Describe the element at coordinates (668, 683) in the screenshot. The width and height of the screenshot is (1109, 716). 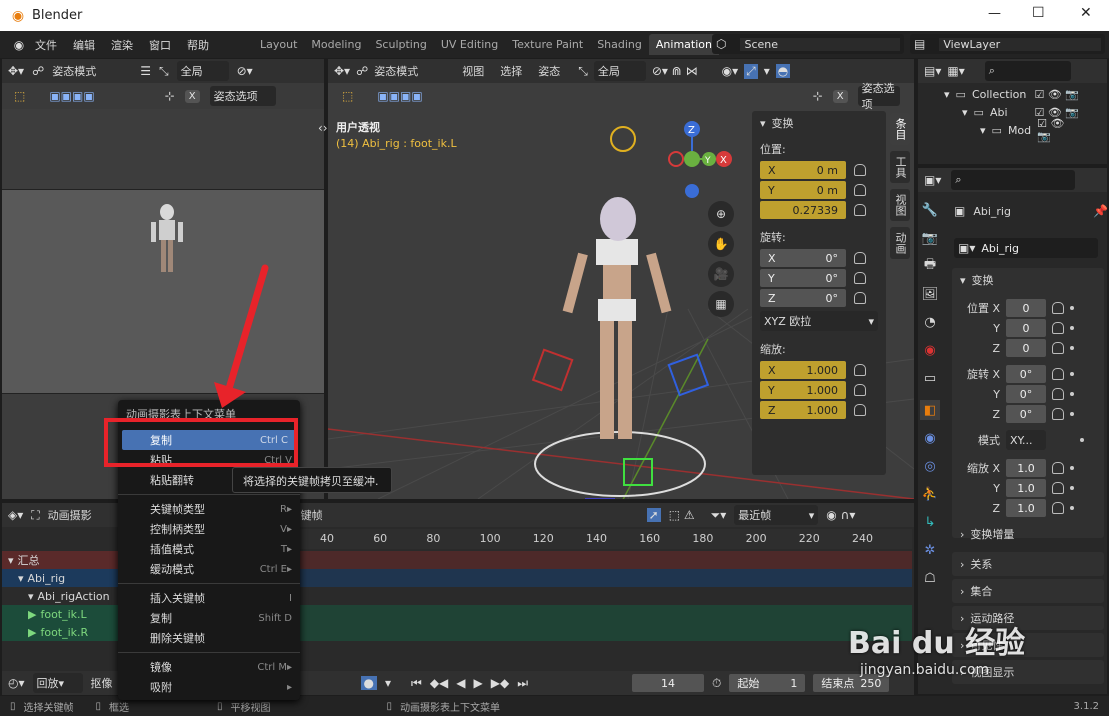
I see `current-frame: 14` at that location.